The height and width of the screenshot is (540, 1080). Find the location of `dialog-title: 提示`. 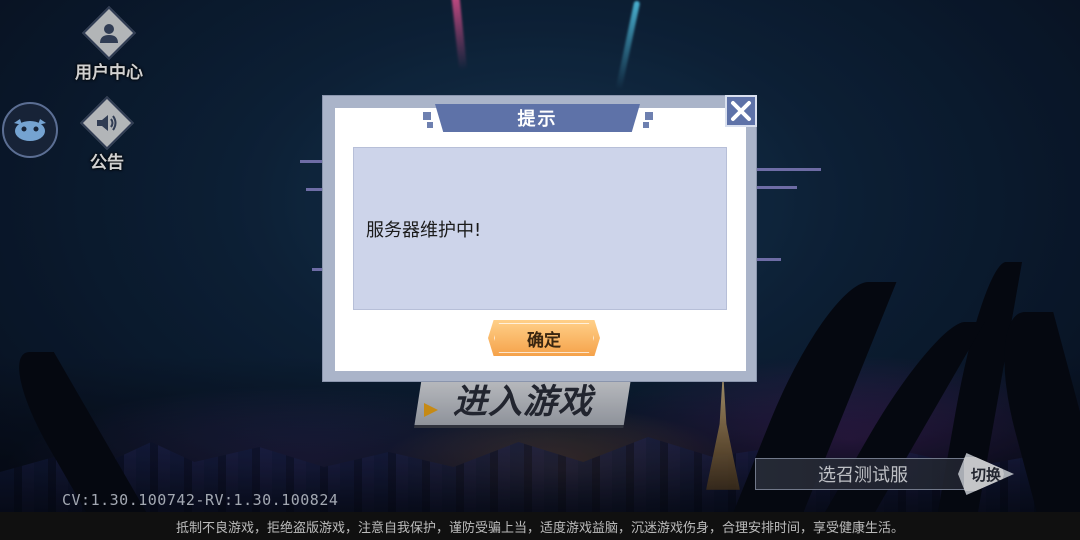

dialog-title: 提示 is located at coordinates (537, 118).